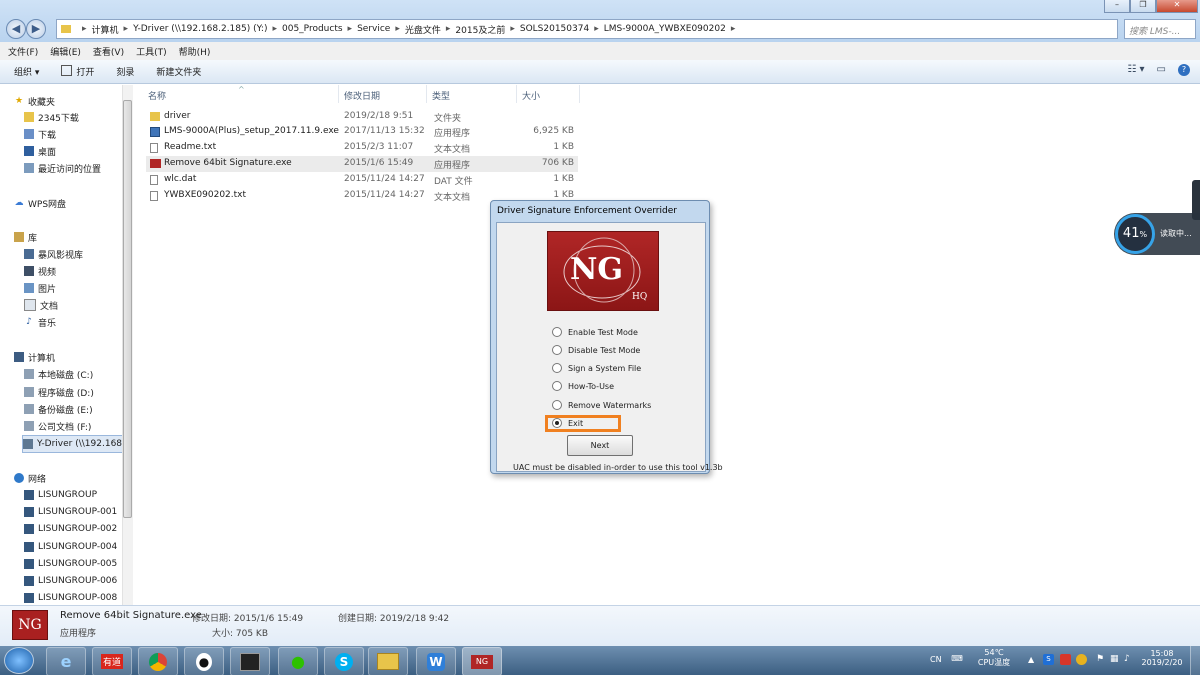 This screenshot has height=676, width=1200. I want to click on nav-network: 网络, so click(30, 478).